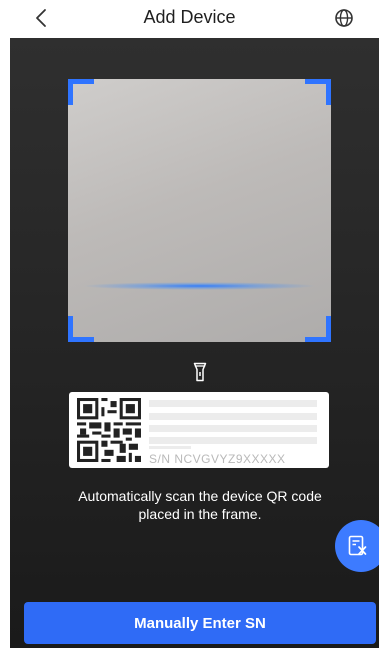 This screenshot has height=648, width=379. What do you see at coordinates (81, 92) in the screenshot?
I see `frame-corner-top-left` at bounding box center [81, 92].